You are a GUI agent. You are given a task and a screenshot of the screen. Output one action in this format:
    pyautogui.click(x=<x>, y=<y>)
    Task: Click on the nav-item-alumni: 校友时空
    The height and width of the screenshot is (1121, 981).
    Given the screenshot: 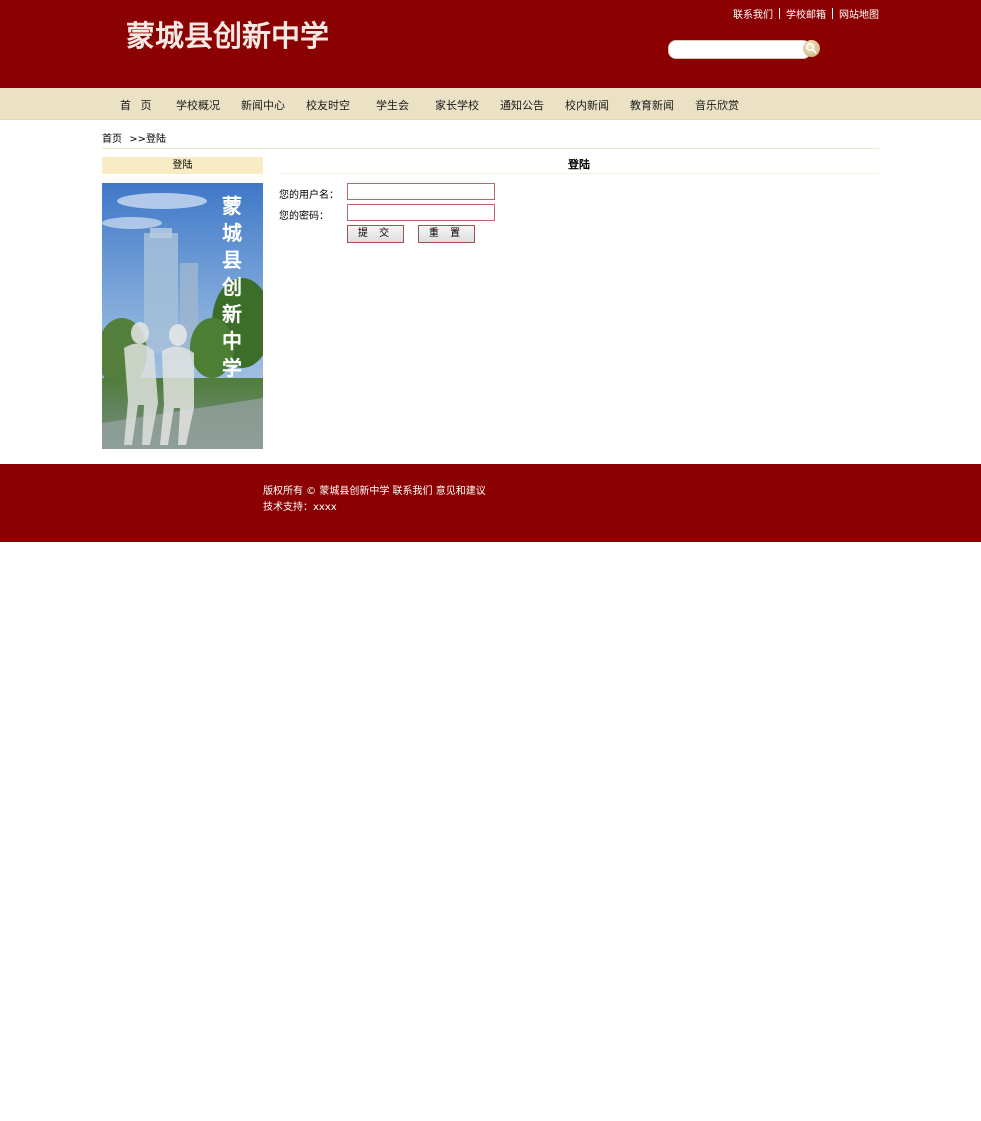 What is the action you would take?
    pyautogui.click(x=328, y=105)
    